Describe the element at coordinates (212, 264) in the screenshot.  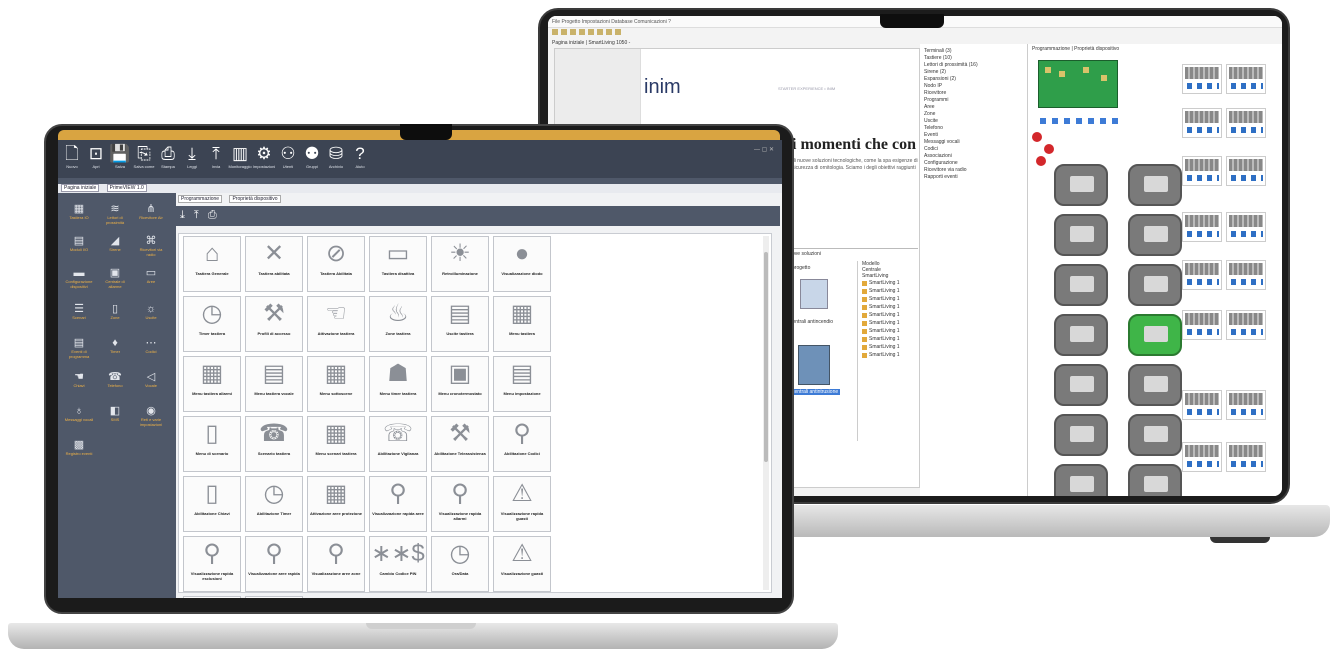
I see `option-tile: ⌂ Tastiera Generale` at that location.